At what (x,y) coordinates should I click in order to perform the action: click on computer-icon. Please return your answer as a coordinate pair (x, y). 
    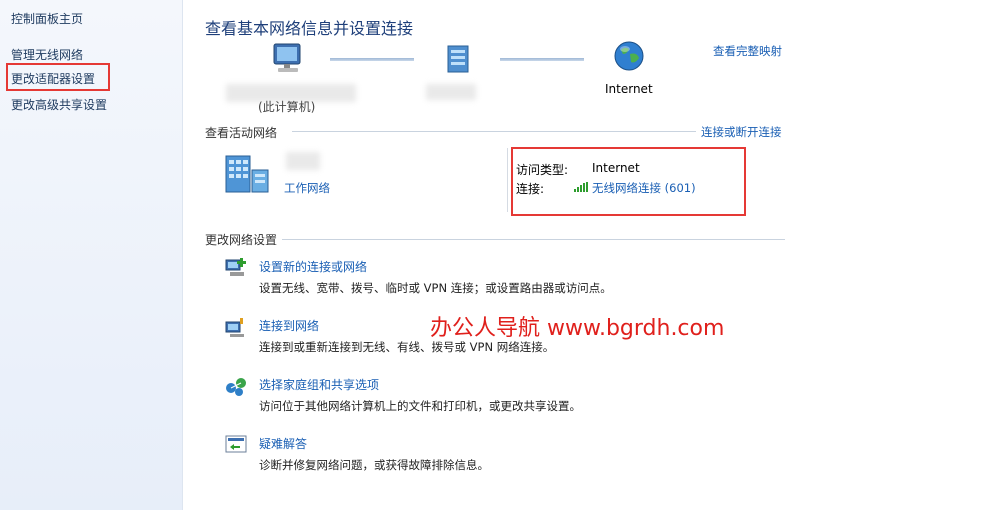
    Looking at the image, I should click on (288, 59).